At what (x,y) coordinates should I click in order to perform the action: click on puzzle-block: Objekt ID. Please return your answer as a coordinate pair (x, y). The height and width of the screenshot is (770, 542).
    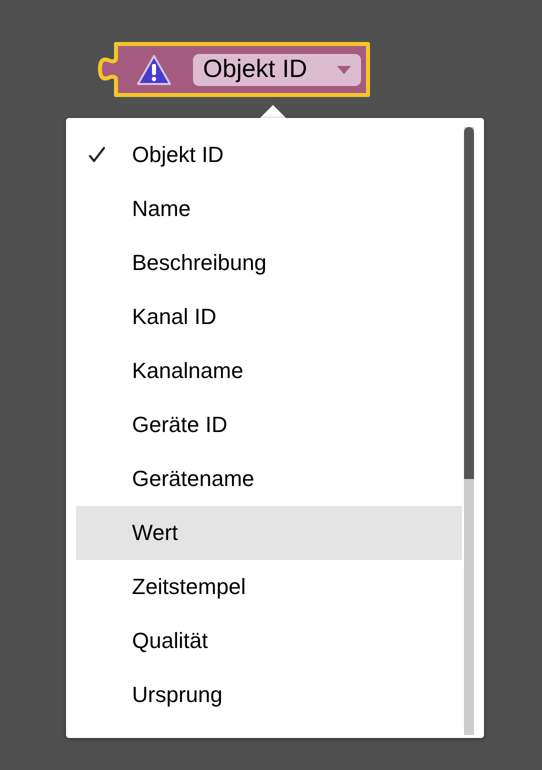
    Looking at the image, I should click on (234, 69).